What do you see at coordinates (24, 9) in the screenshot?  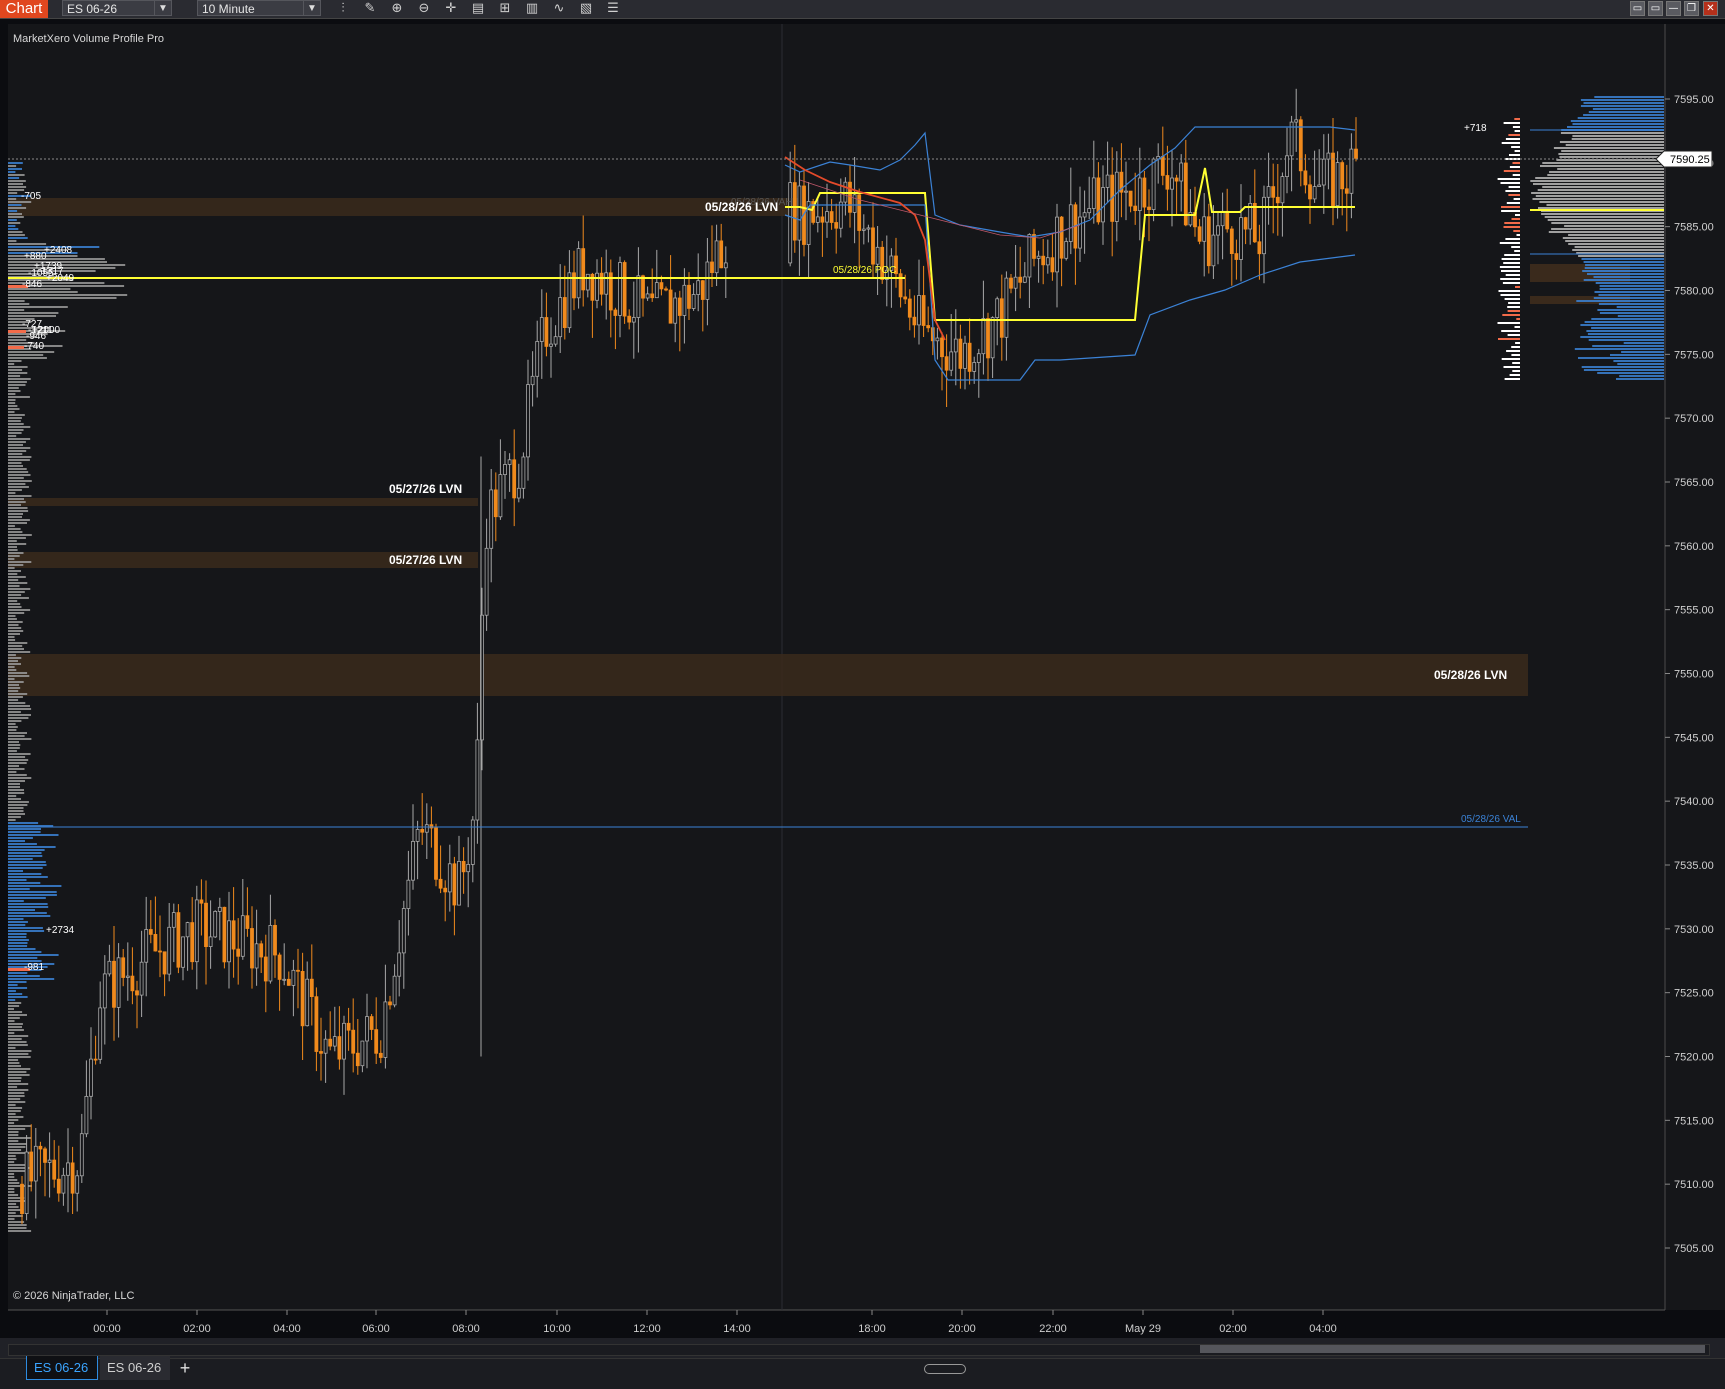 I see `chart-brand-tab: Chart` at bounding box center [24, 9].